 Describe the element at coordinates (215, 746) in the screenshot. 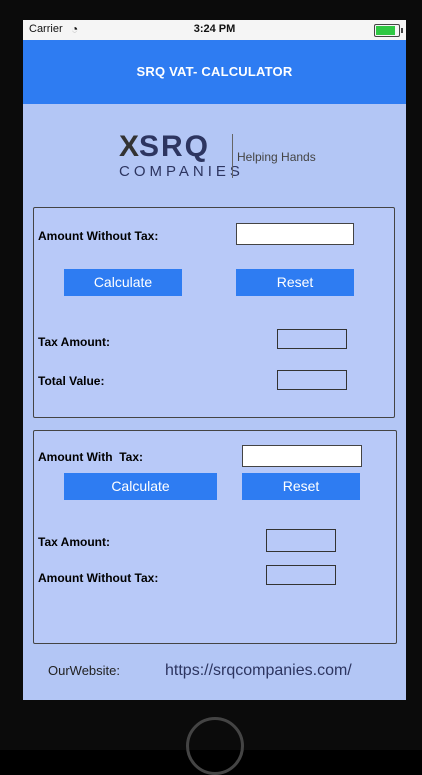

I see `home-button` at that location.